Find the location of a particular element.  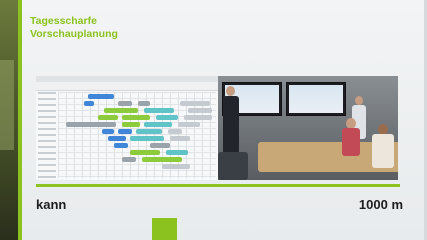

track-start-label: kann is located at coordinates (51, 204).